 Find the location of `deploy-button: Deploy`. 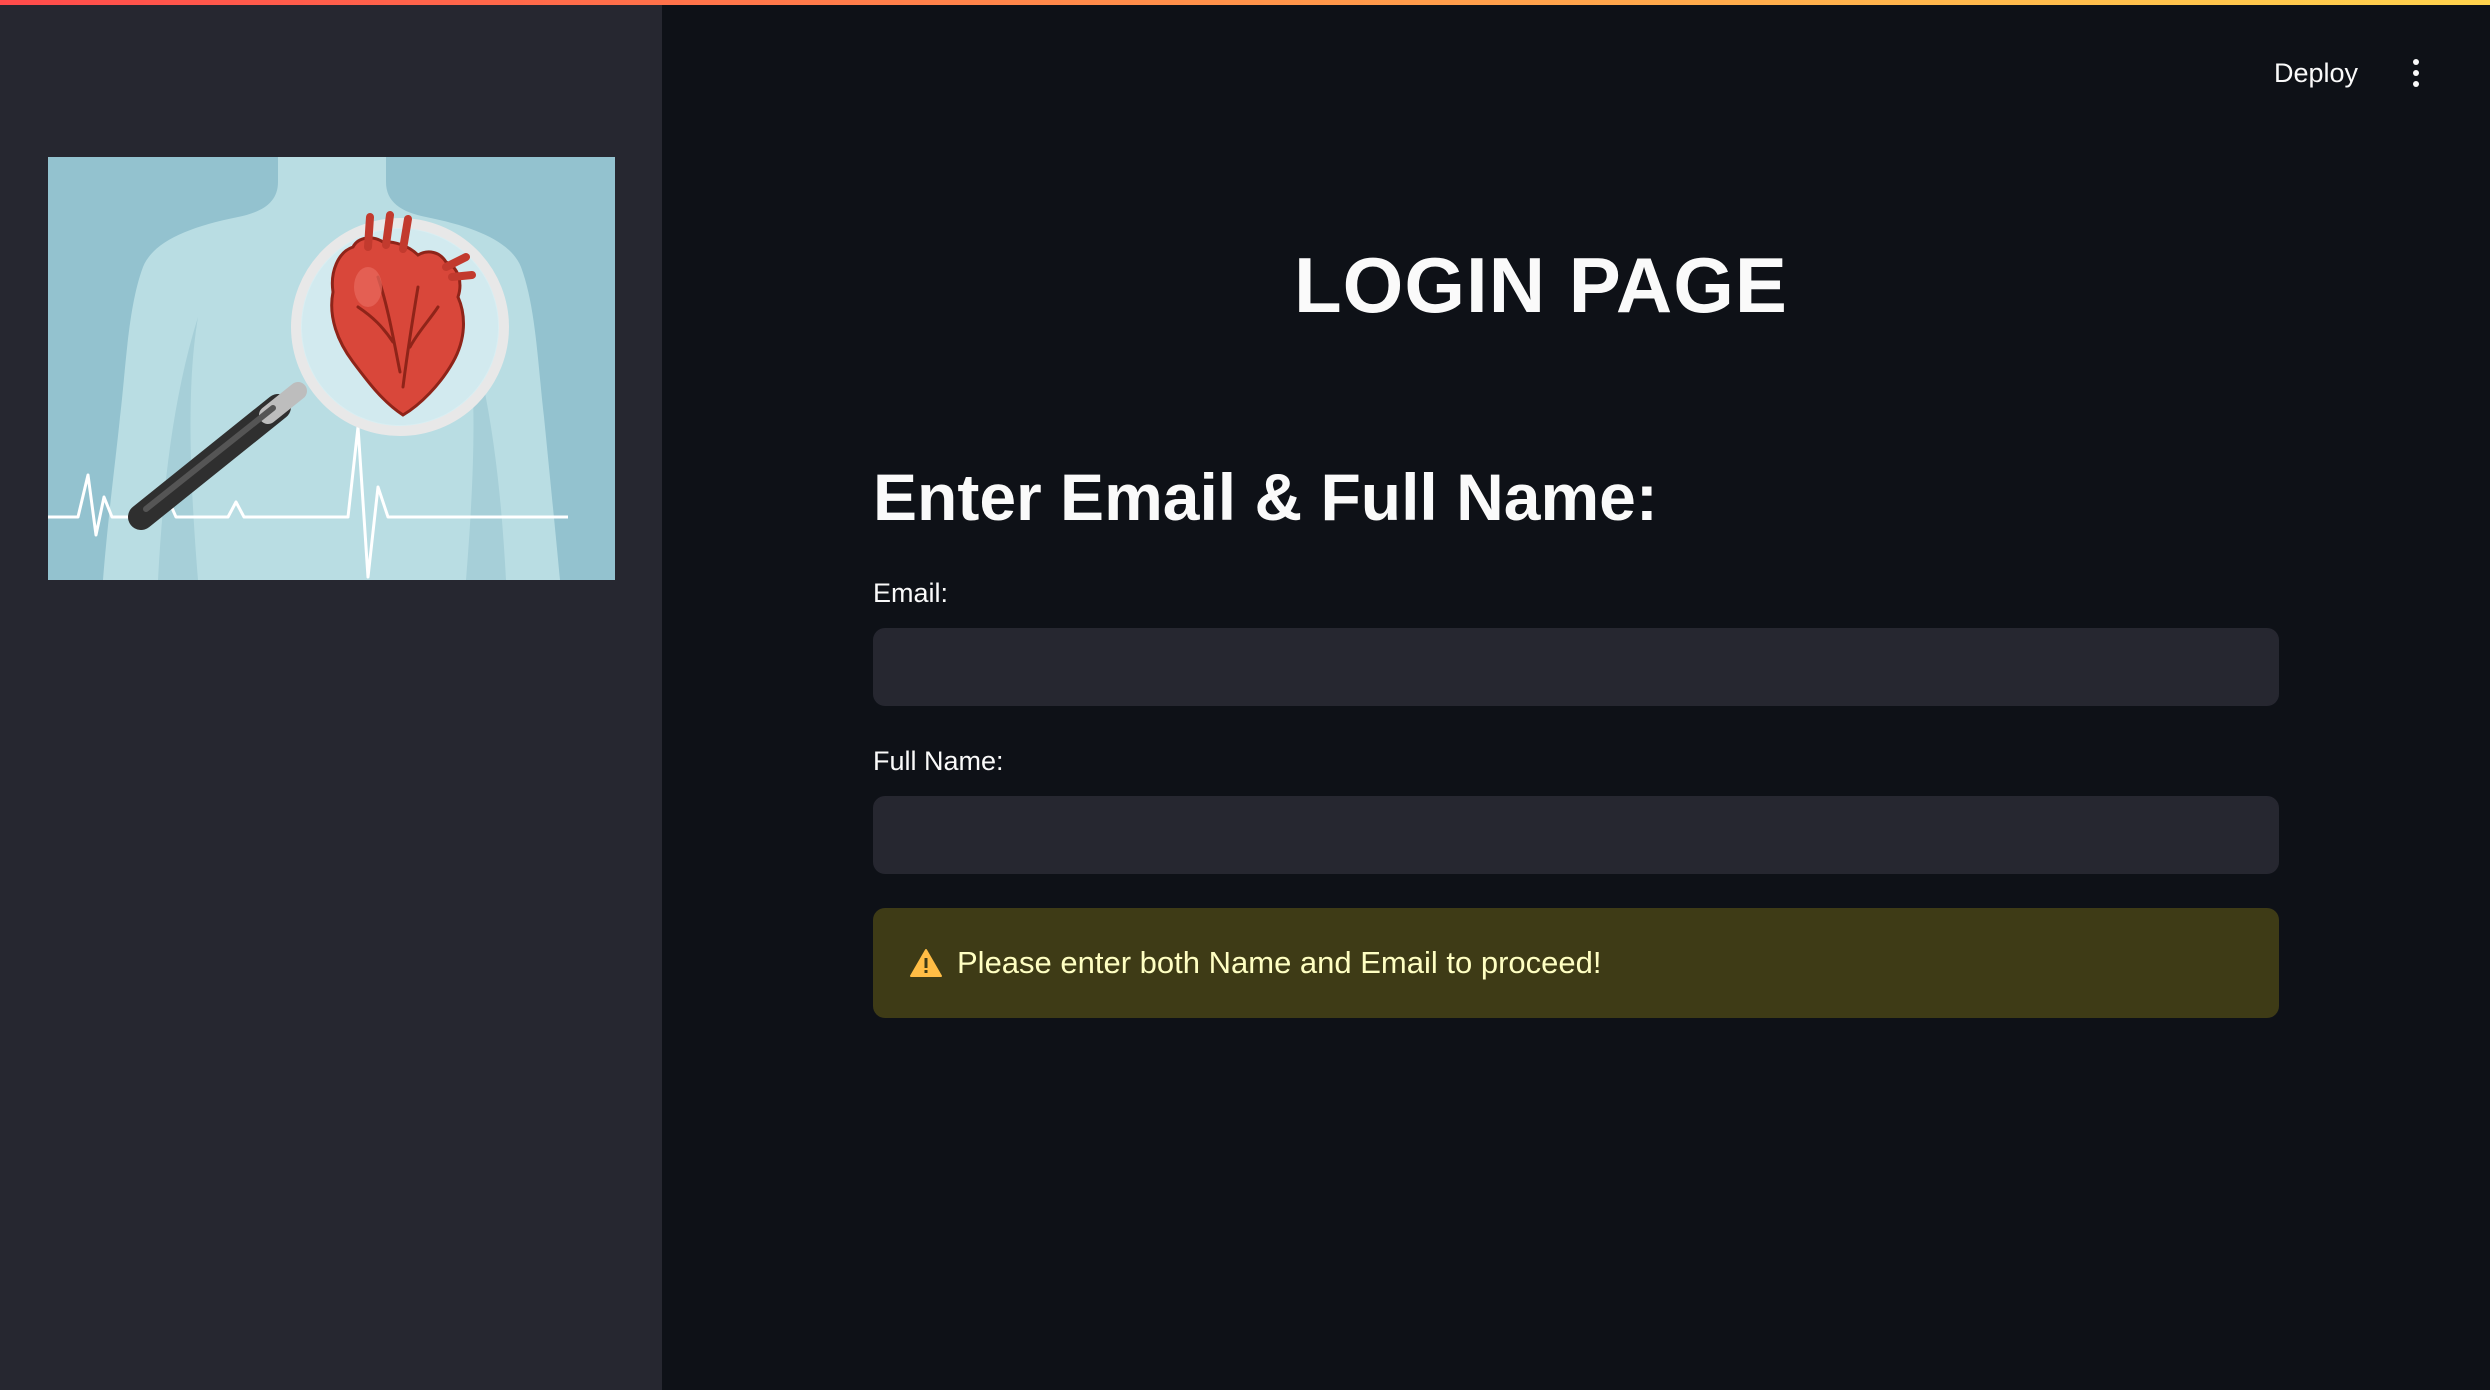

deploy-button: Deploy is located at coordinates (2316, 73).